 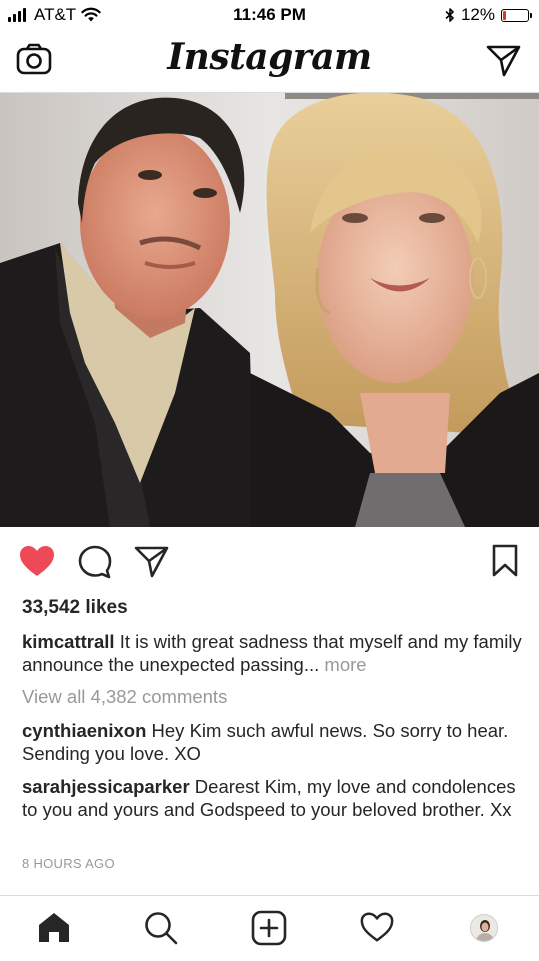 What do you see at coordinates (269, 15) in the screenshot?
I see `status-bar: AT&T 11:46 PM 12%` at bounding box center [269, 15].